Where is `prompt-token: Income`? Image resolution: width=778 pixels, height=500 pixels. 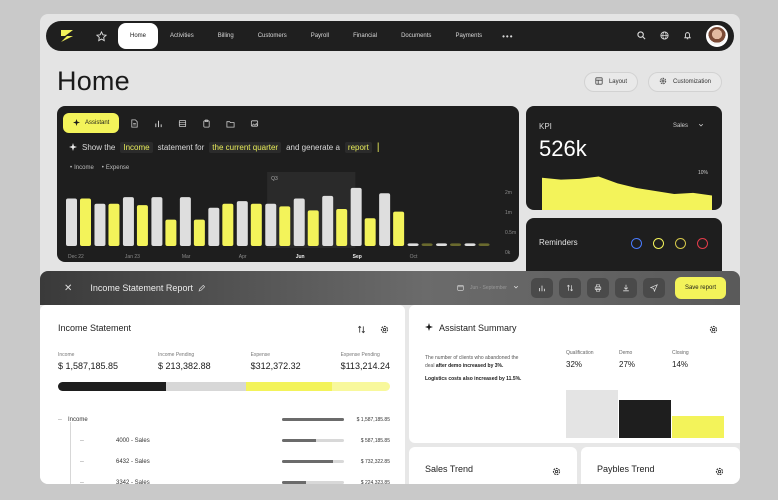 prompt-token: Income is located at coordinates (136, 147).